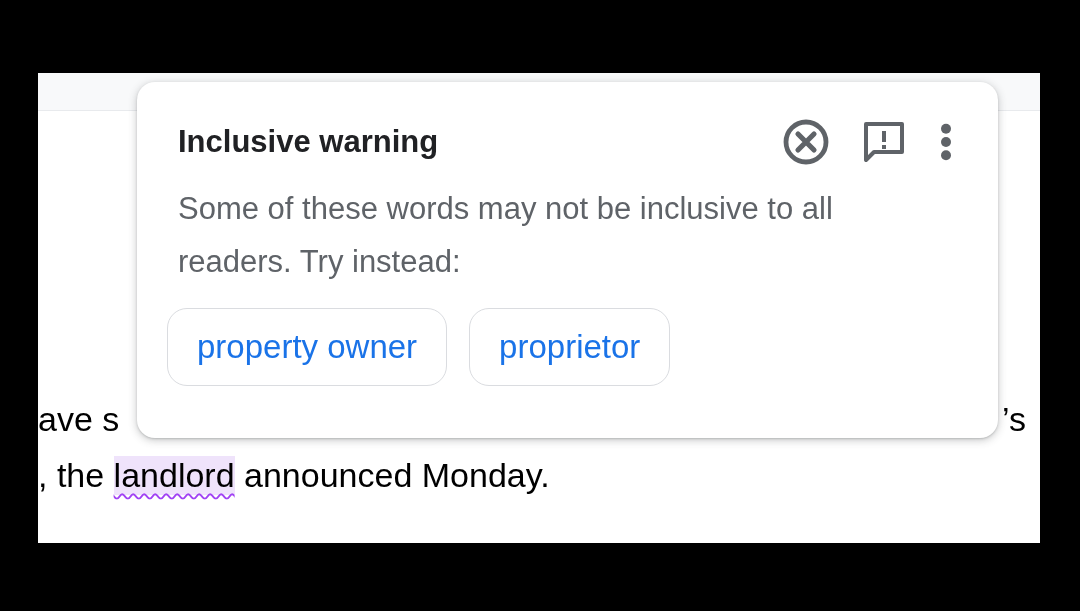 The width and height of the screenshot is (1080, 611). Describe the element at coordinates (307, 347) in the screenshot. I see `suggestion-chip: property owner` at that location.